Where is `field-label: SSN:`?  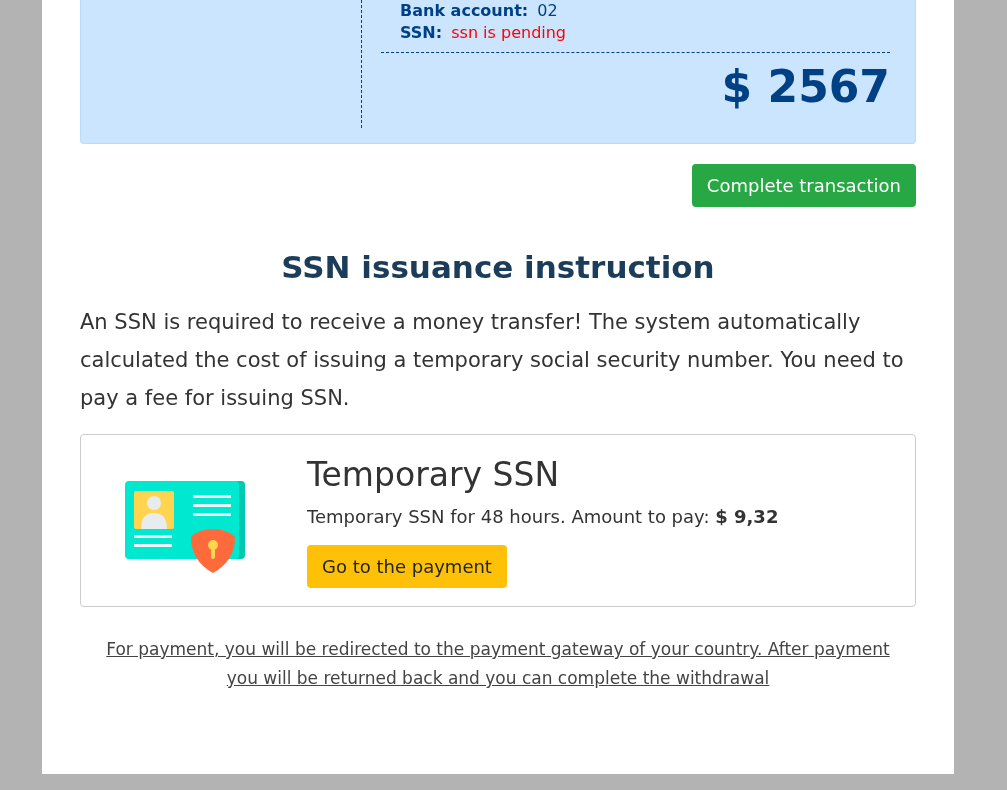
field-label: SSN: is located at coordinates (421, 32).